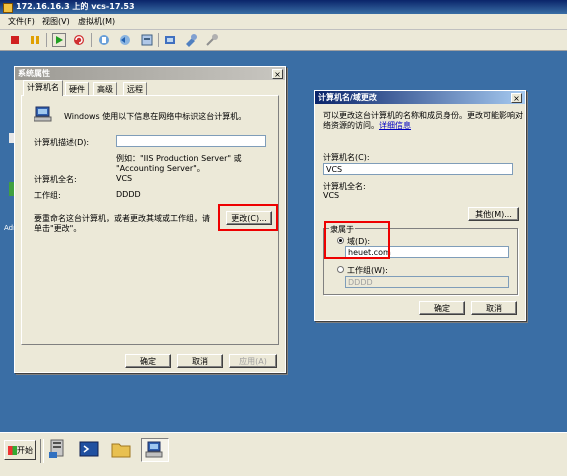 Image resolution: width=567 pixels, height=476 pixels. Describe the element at coordinates (77, 88) in the screenshot. I see `tab-hardware: 硬件` at that location.